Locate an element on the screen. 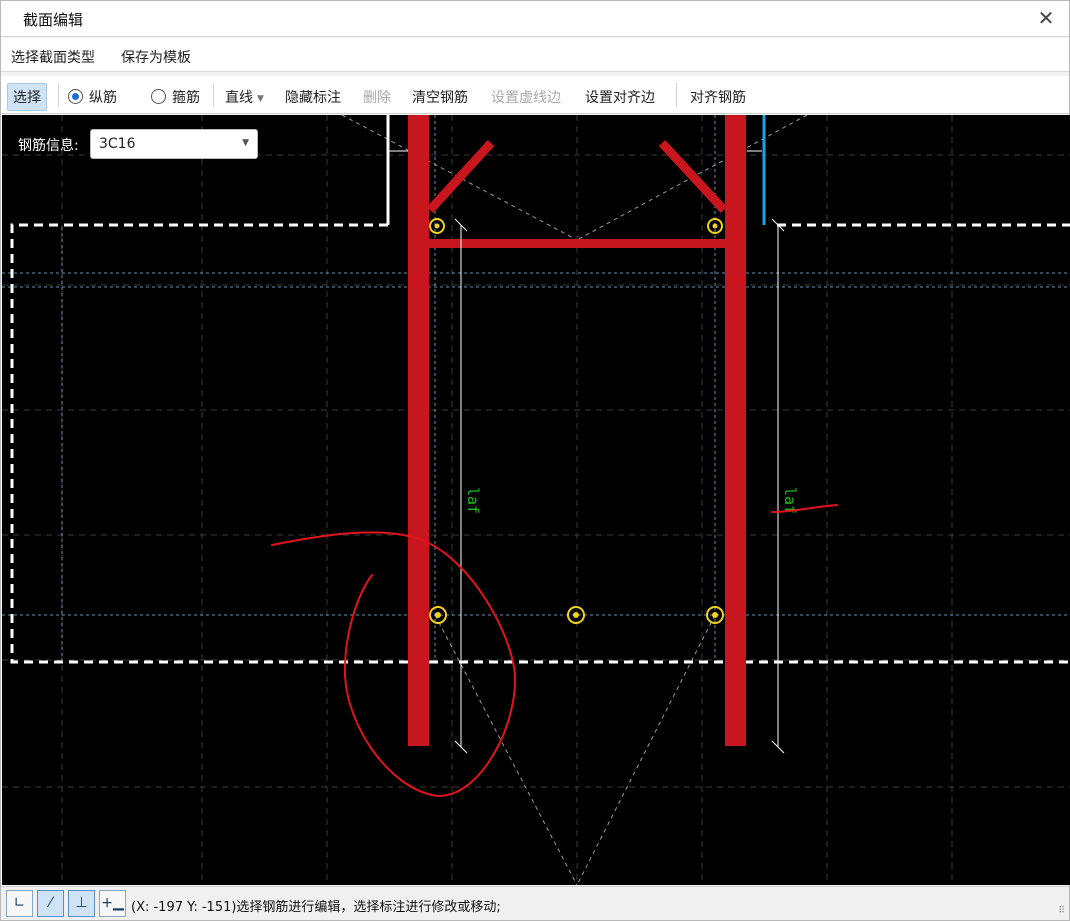 The height and width of the screenshot is (921, 1070). set-align-edge-button: 设置对齐边 is located at coordinates (620, 97).